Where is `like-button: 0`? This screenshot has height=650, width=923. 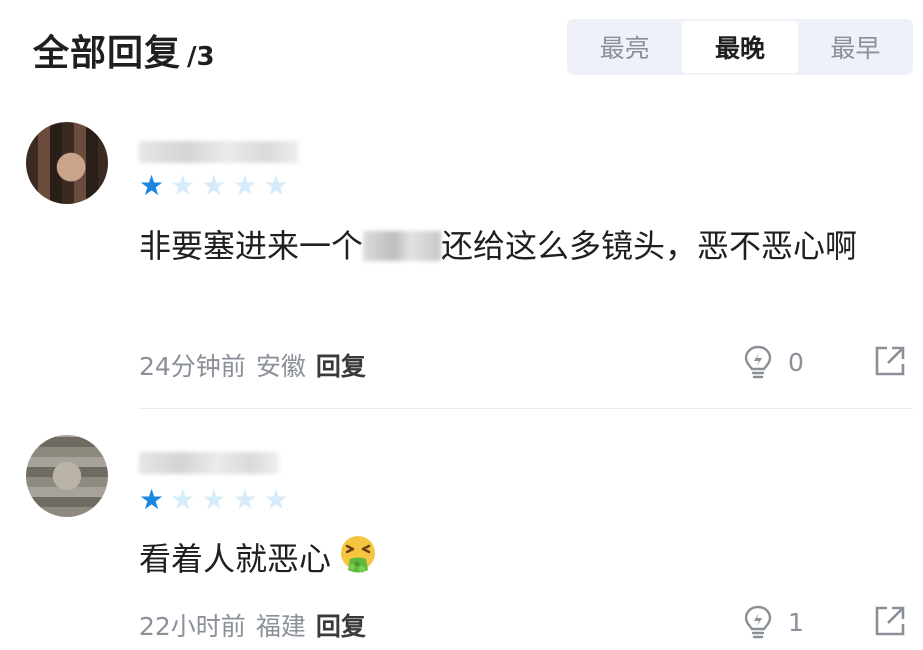
like-button: 0 is located at coordinates (773, 362).